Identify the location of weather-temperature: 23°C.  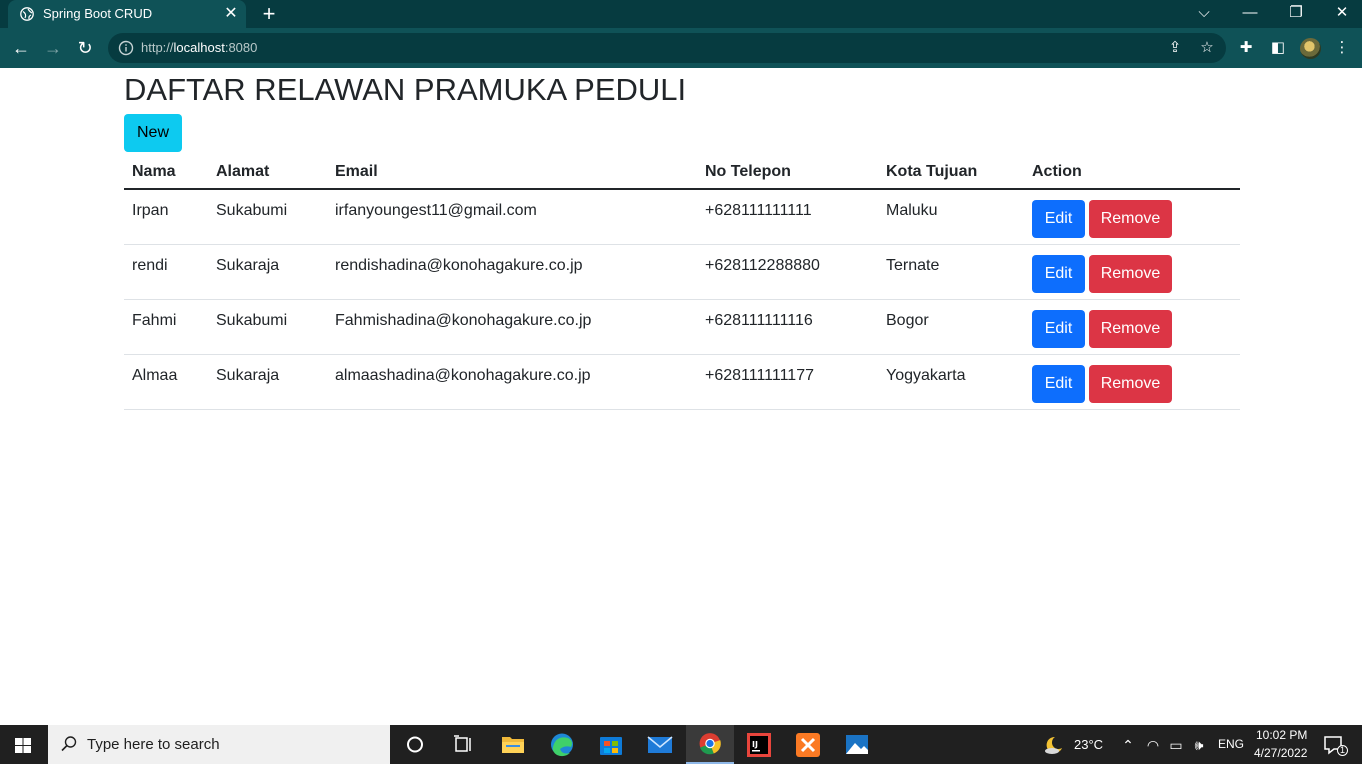
(1088, 744).